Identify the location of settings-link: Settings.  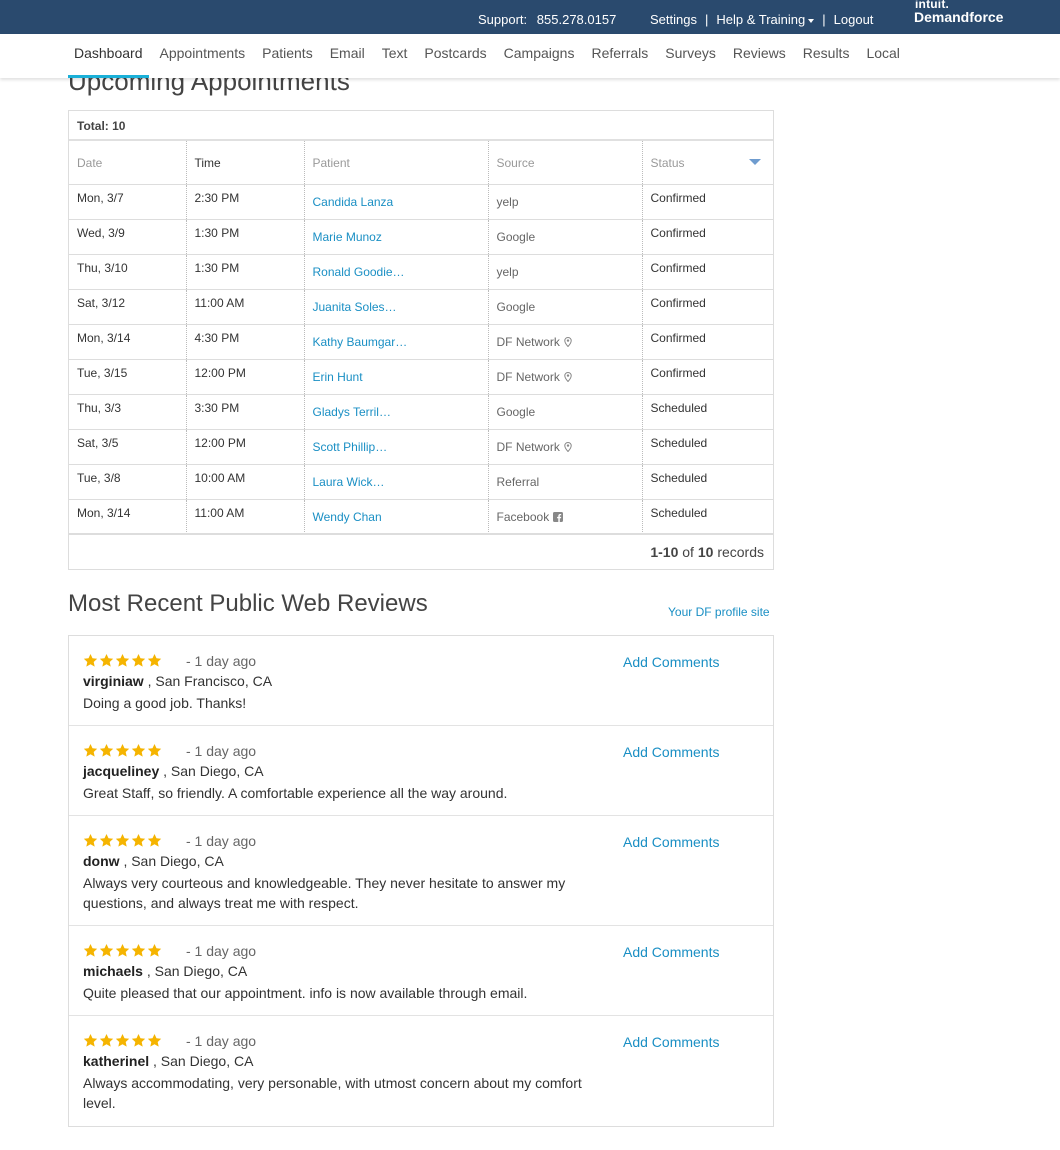
(673, 19).